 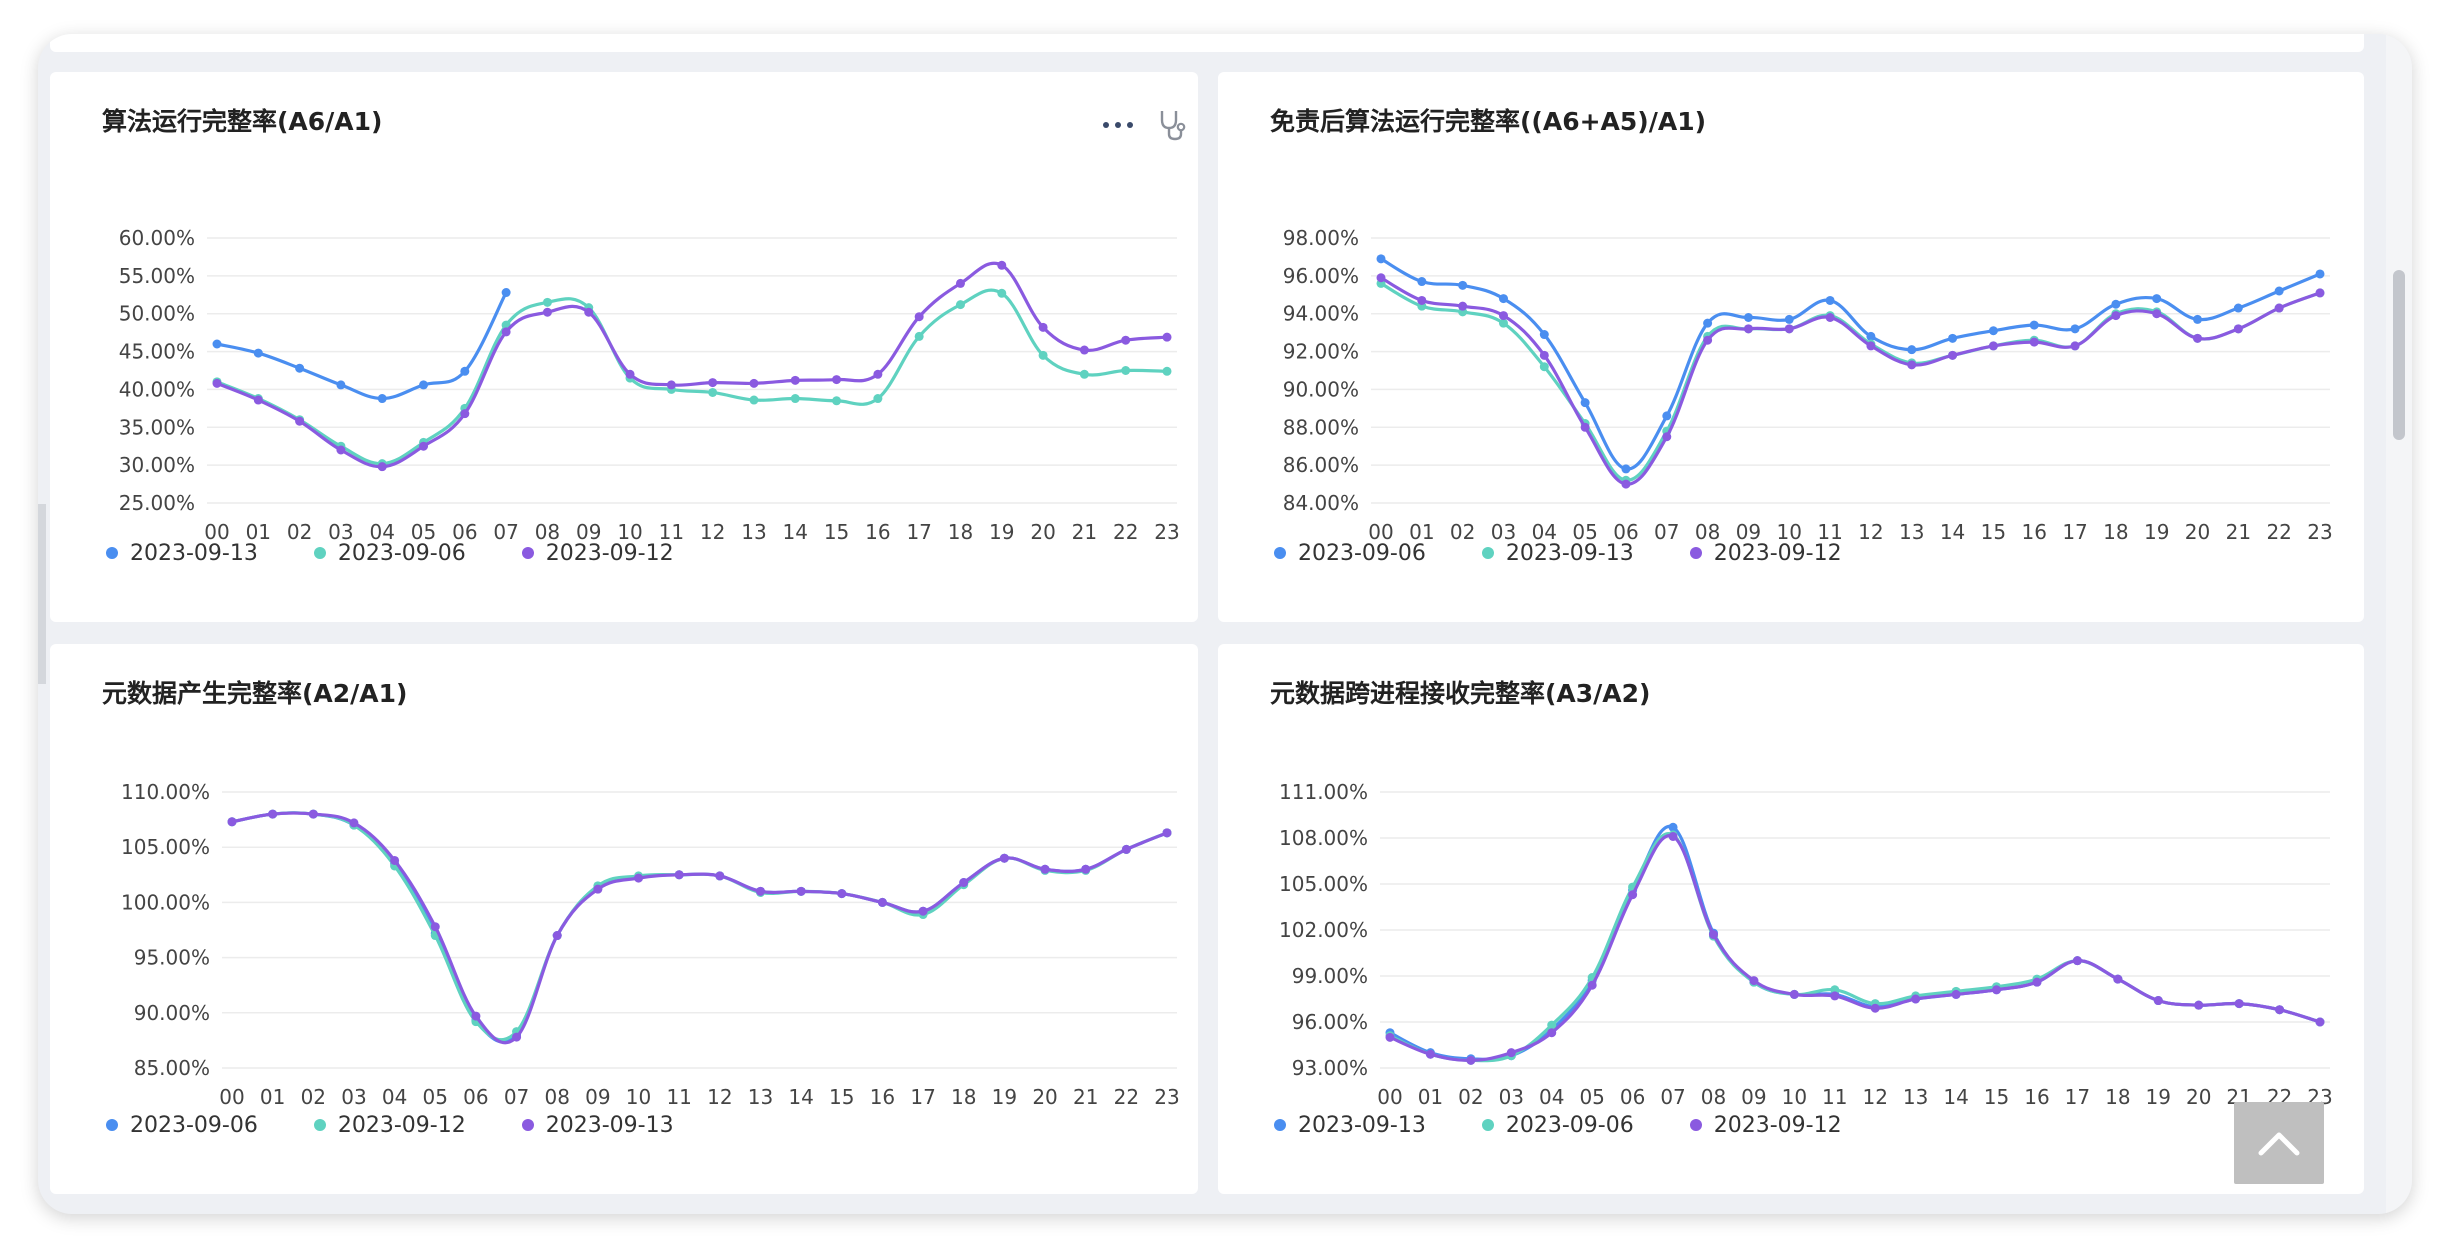 What do you see at coordinates (2399, 624) in the screenshot?
I see `vertical-scrollbar` at bounding box center [2399, 624].